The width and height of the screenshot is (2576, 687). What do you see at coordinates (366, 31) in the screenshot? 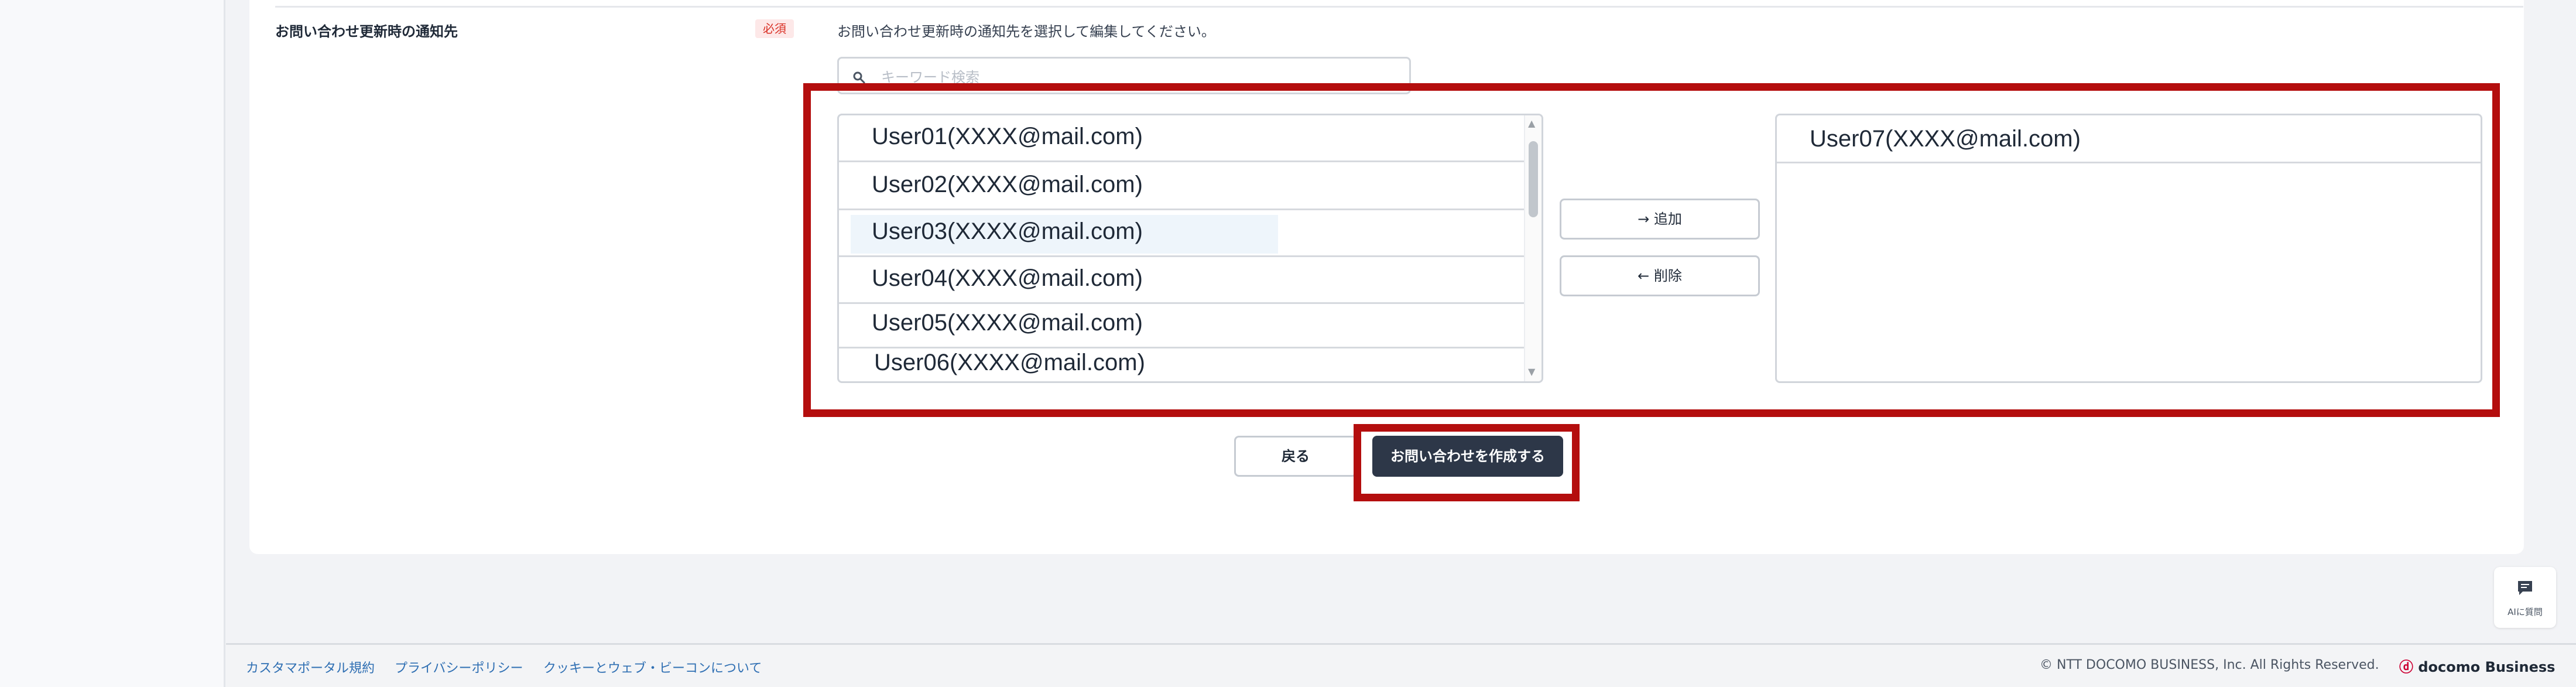
I see `field-label: お問い合わせ更新時の通知先` at bounding box center [366, 31].